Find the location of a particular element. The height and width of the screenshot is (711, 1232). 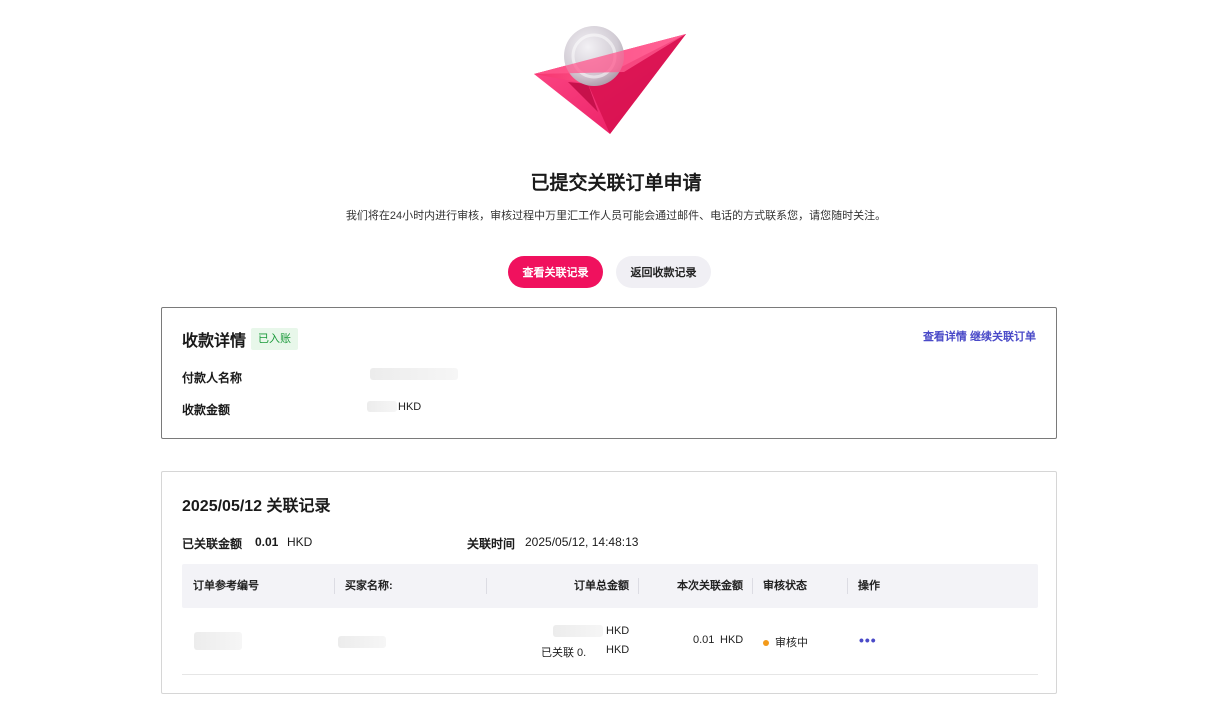

receipt-details-card: 收款详情 已入账 查看详情 继续关联订单 付款人名称 收款金额 HKD is located at coordinates (609, 373).